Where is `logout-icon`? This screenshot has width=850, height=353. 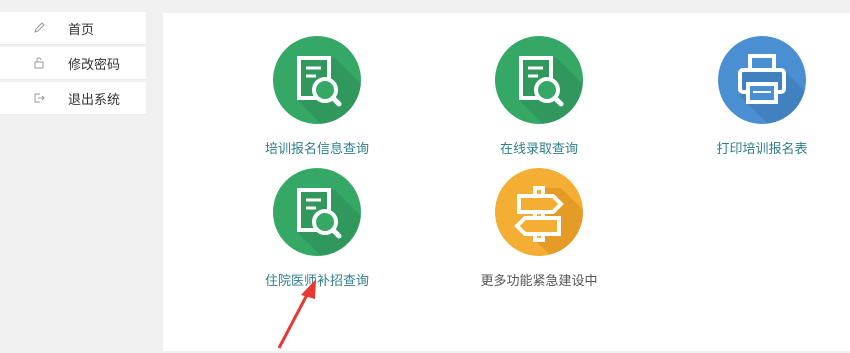
logout-icon is located at coordinates (39, 98).